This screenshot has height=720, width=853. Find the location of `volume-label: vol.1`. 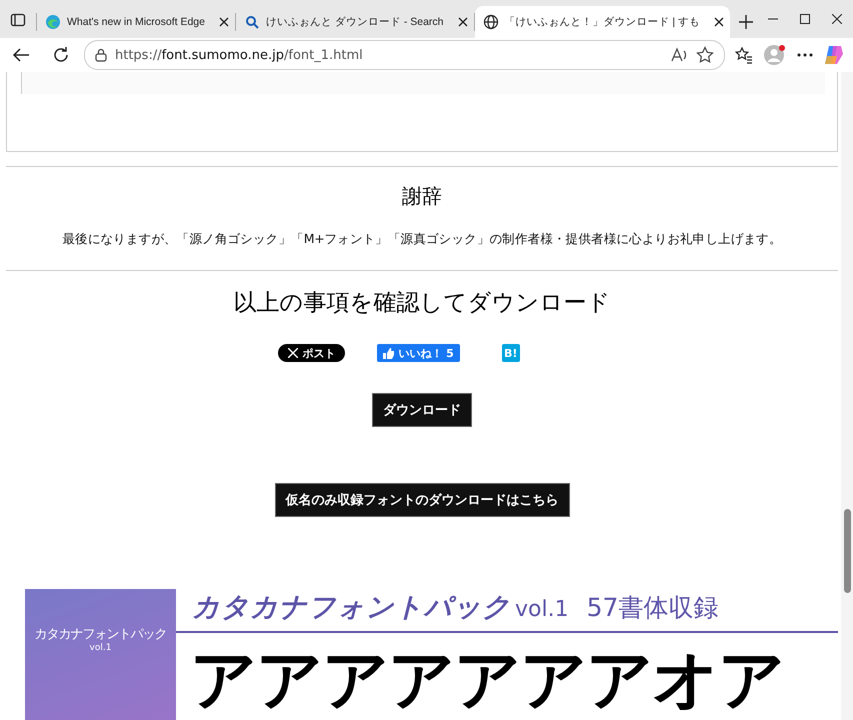

volume-label: vol.1 is located at coordinates (542, 609).